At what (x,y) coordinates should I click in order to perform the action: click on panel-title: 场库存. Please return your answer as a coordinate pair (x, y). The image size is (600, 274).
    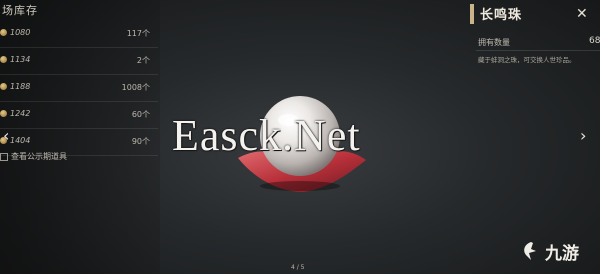
    Looking at the image, I should click on (20, 10).